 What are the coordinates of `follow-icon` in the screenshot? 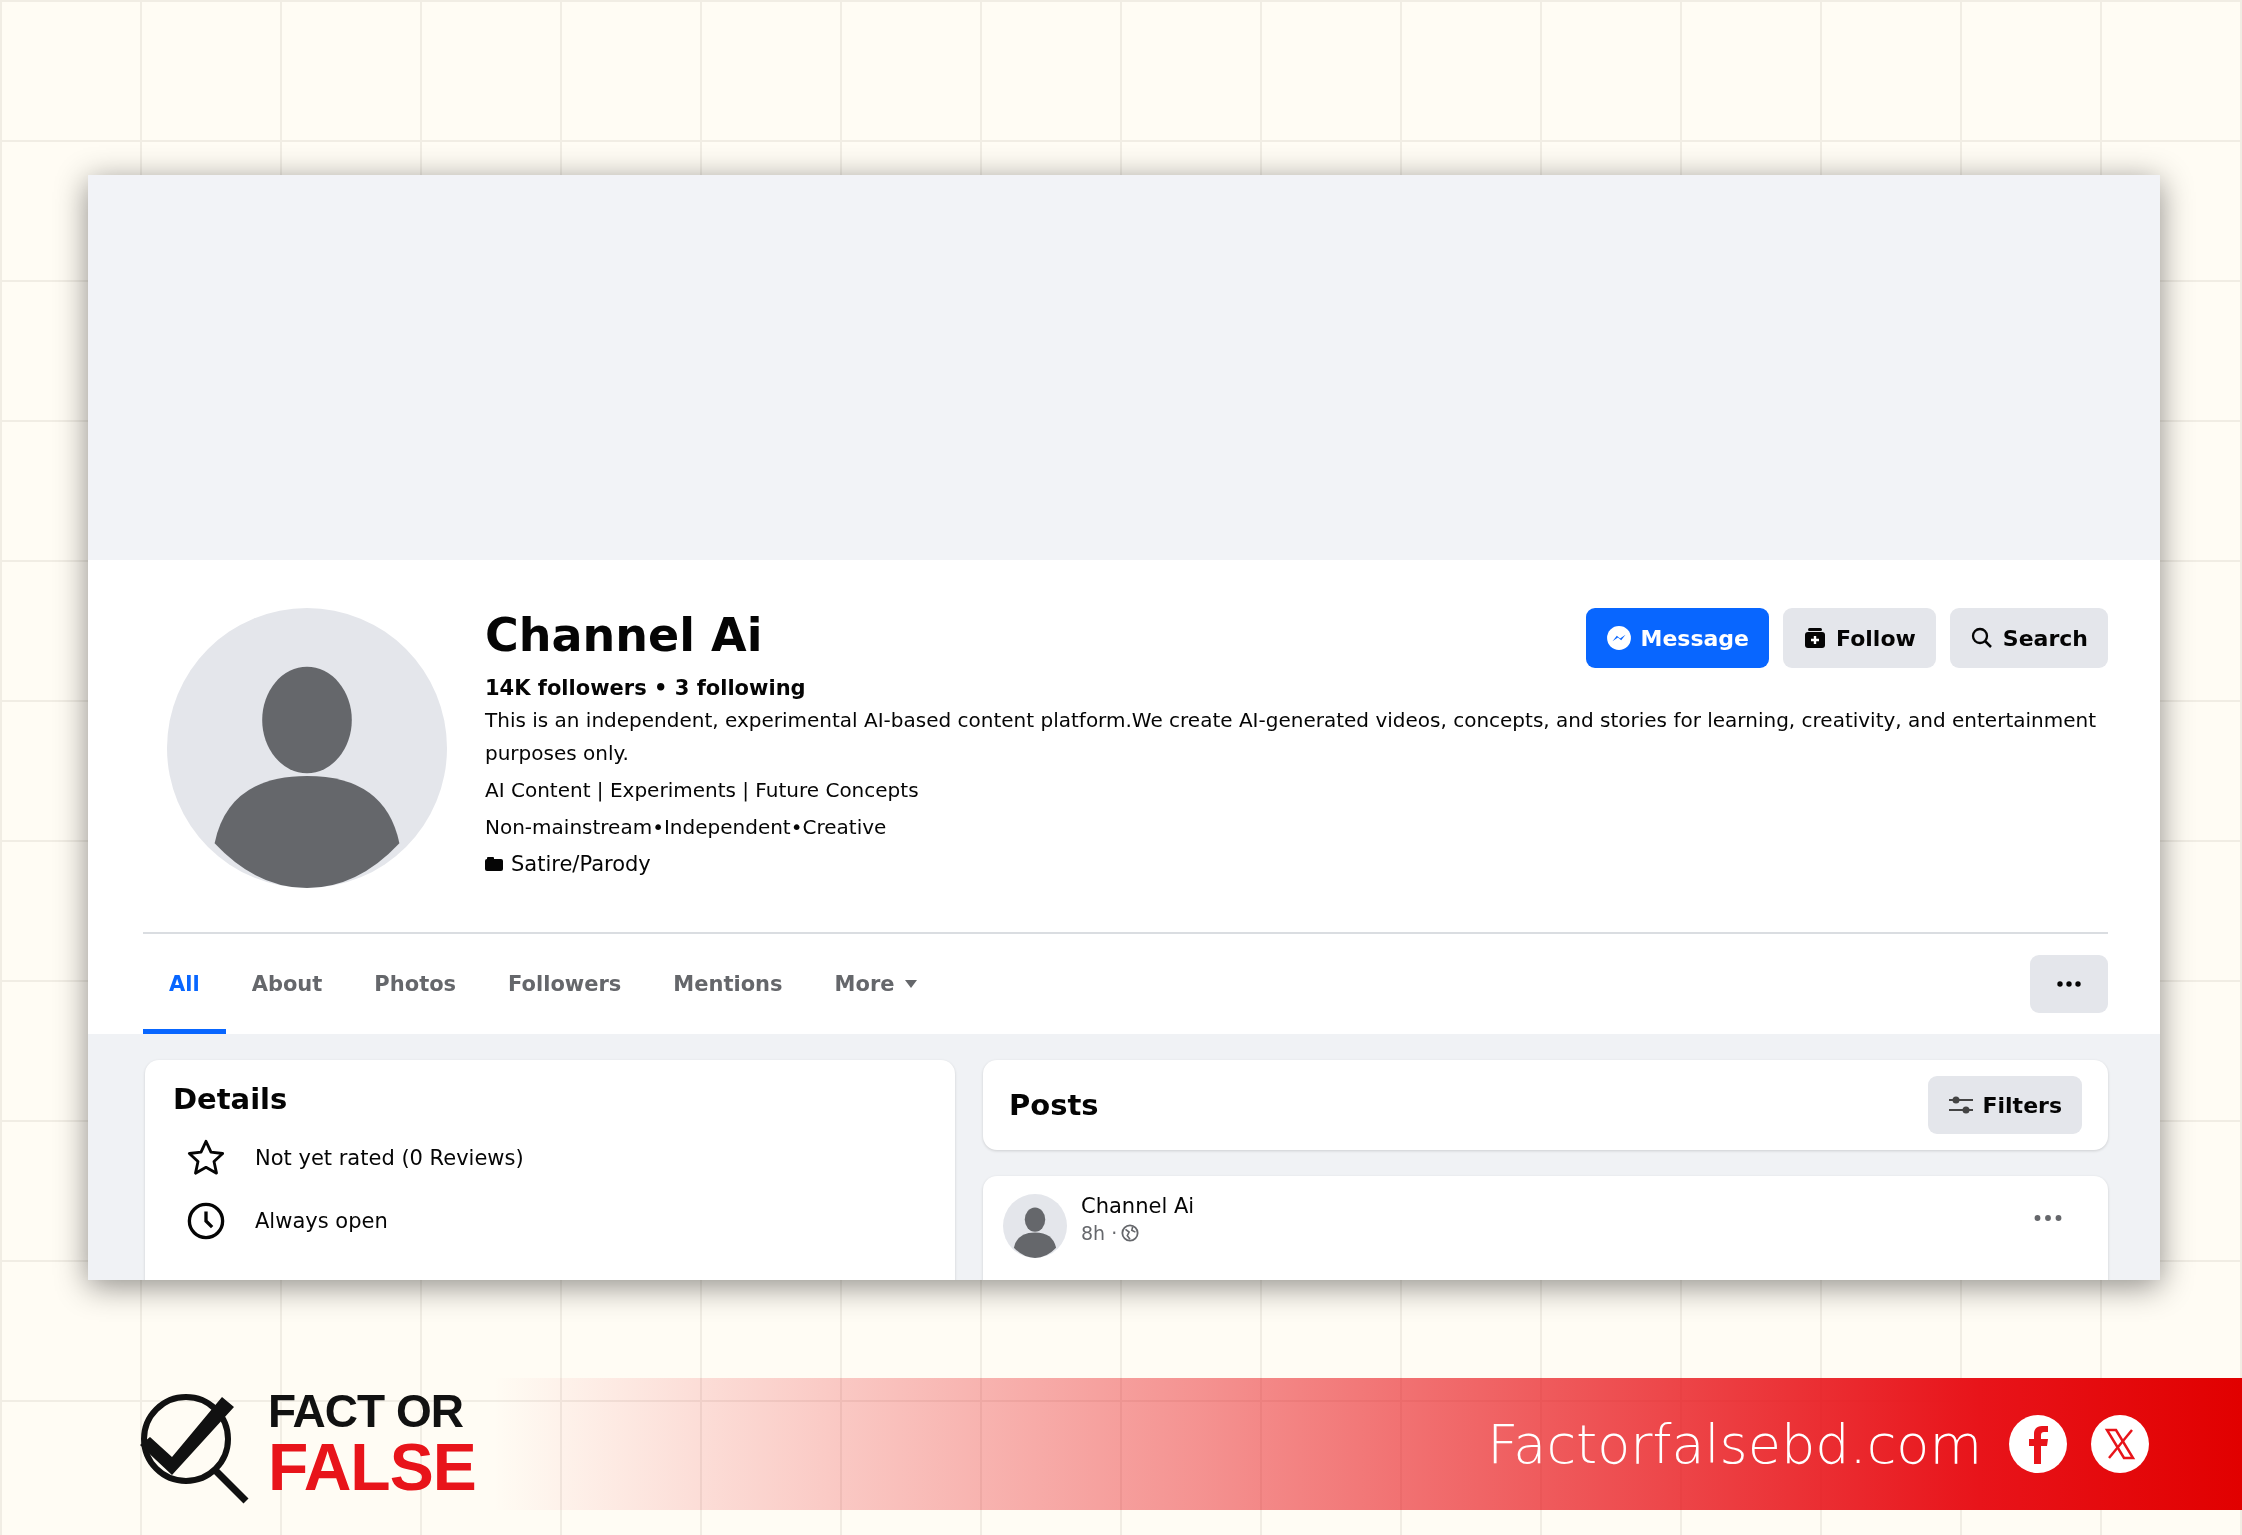 It's located at (1815, 638).